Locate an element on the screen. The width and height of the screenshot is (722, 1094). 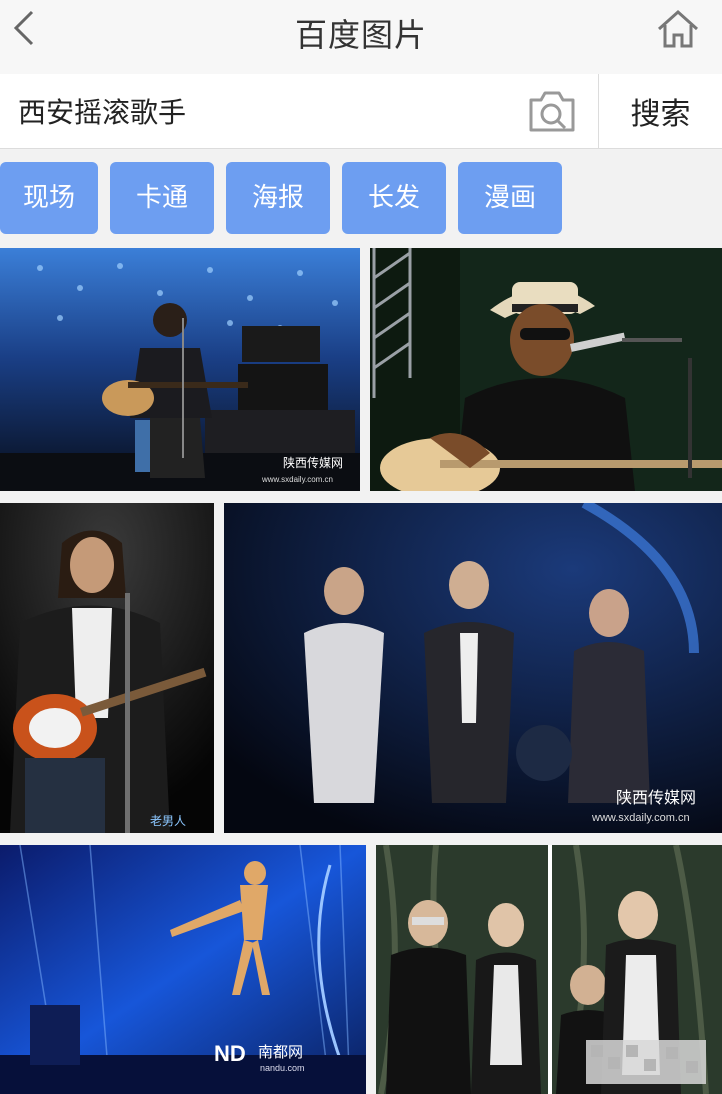
watermark-laonanren: 老男人 is located at coordinates (168, 821).